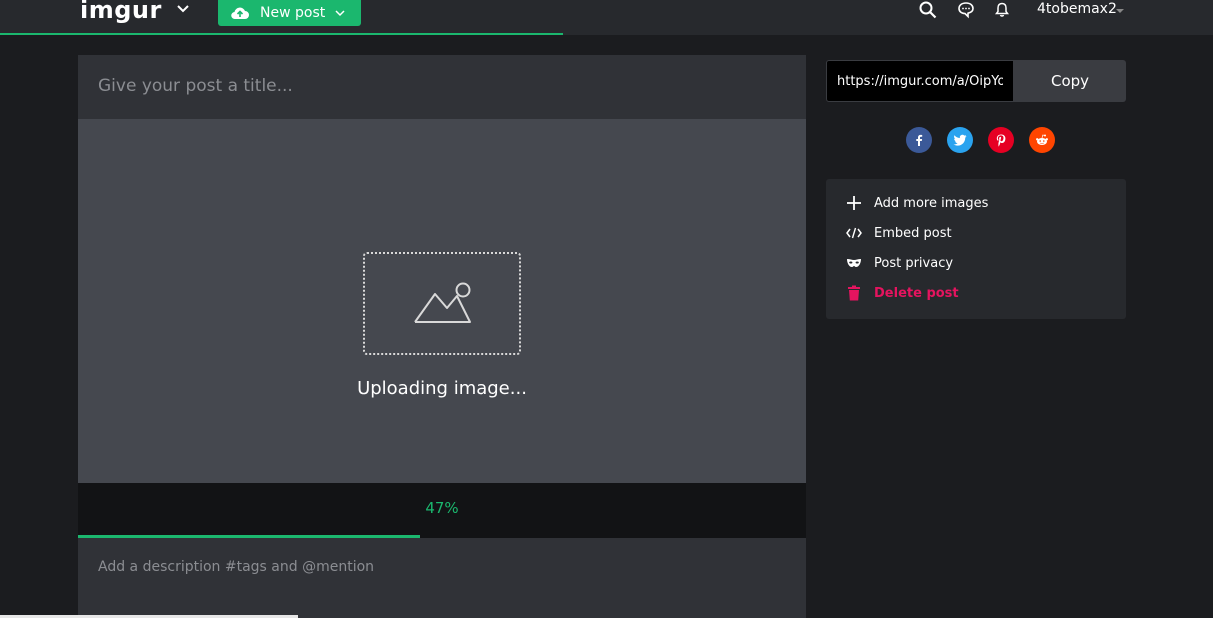 Image resolution: width=1213 pixels, height=618 pixels. I want to click on upload-progress: 47%, so click(442, 510).